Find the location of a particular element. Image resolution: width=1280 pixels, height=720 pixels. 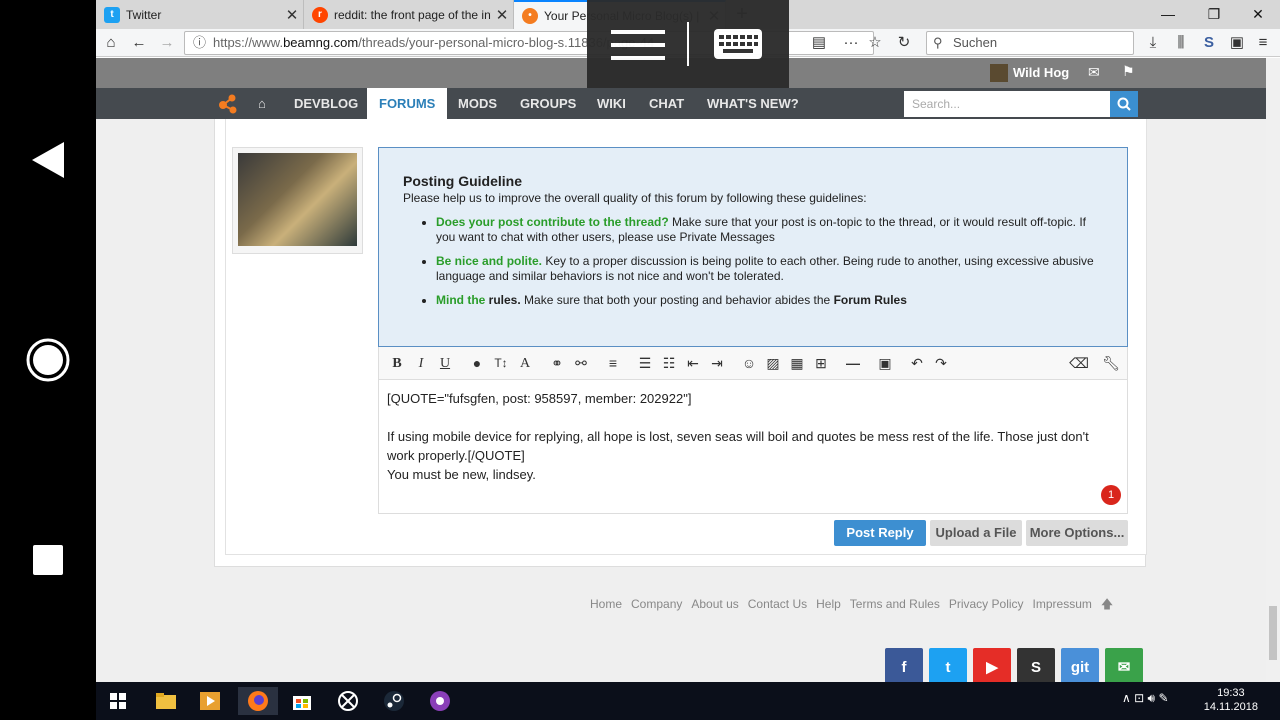

font-family-icon: A is located at coordinates (525, 363).